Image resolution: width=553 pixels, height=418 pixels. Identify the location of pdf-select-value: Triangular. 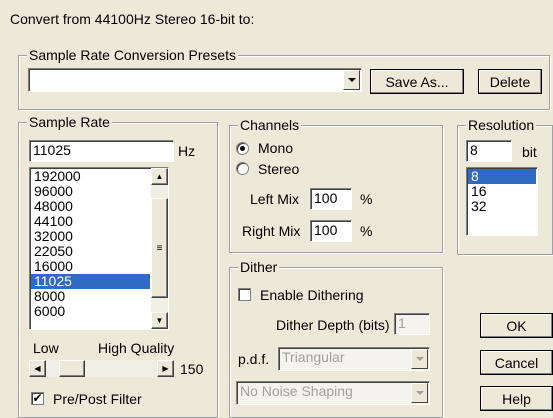
(313, 357).